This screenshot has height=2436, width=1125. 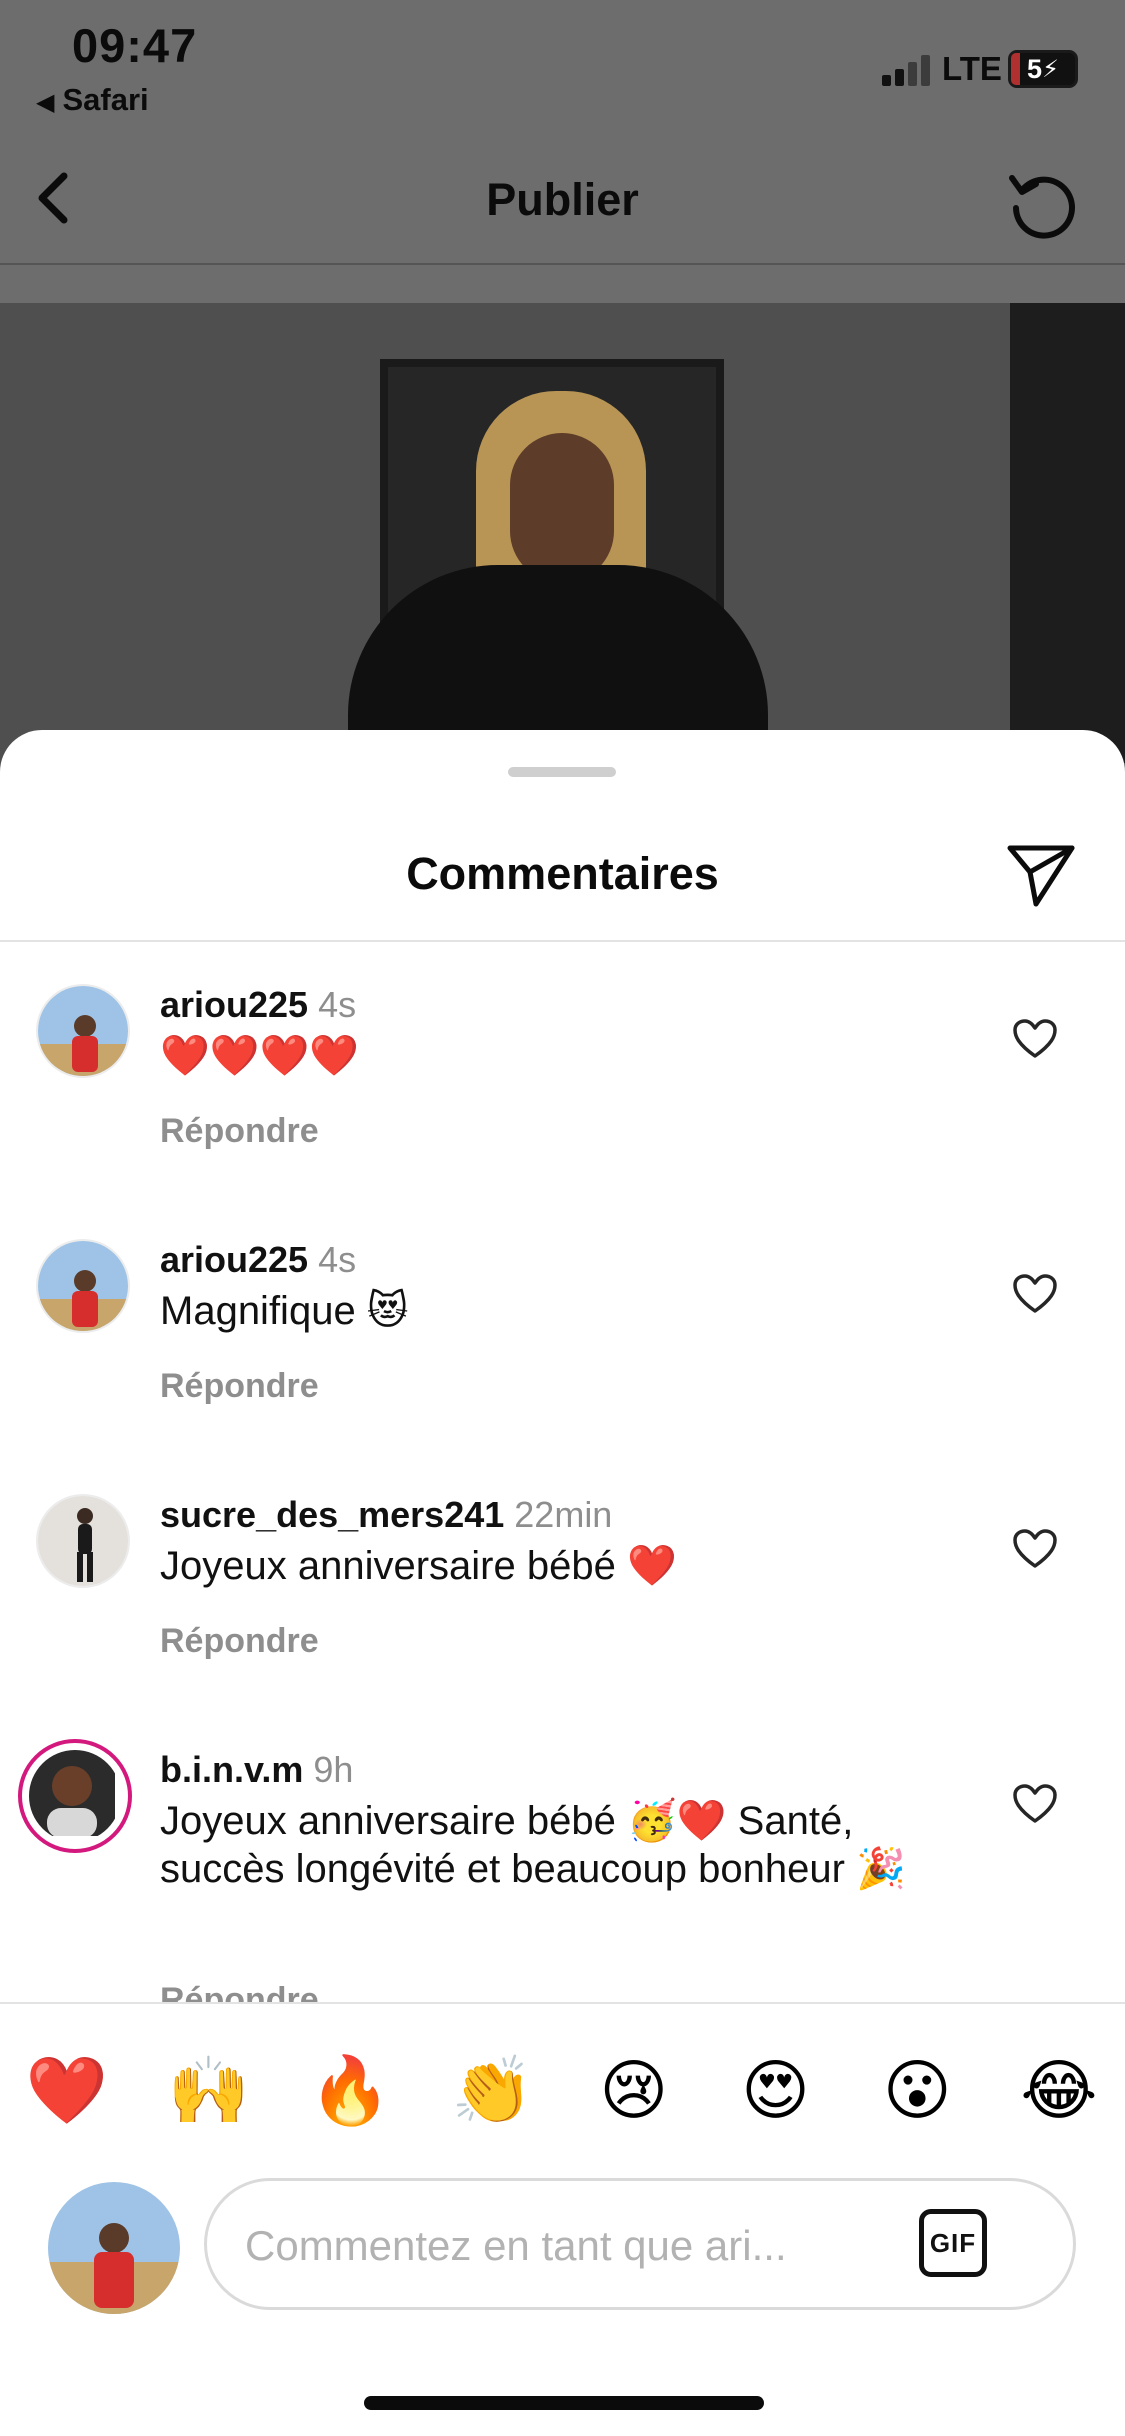 What do you see at coordinates (634, 2090) in the screenshot?
I see `reaction-crying-button: 😢` at bounding box center [634, 2090].